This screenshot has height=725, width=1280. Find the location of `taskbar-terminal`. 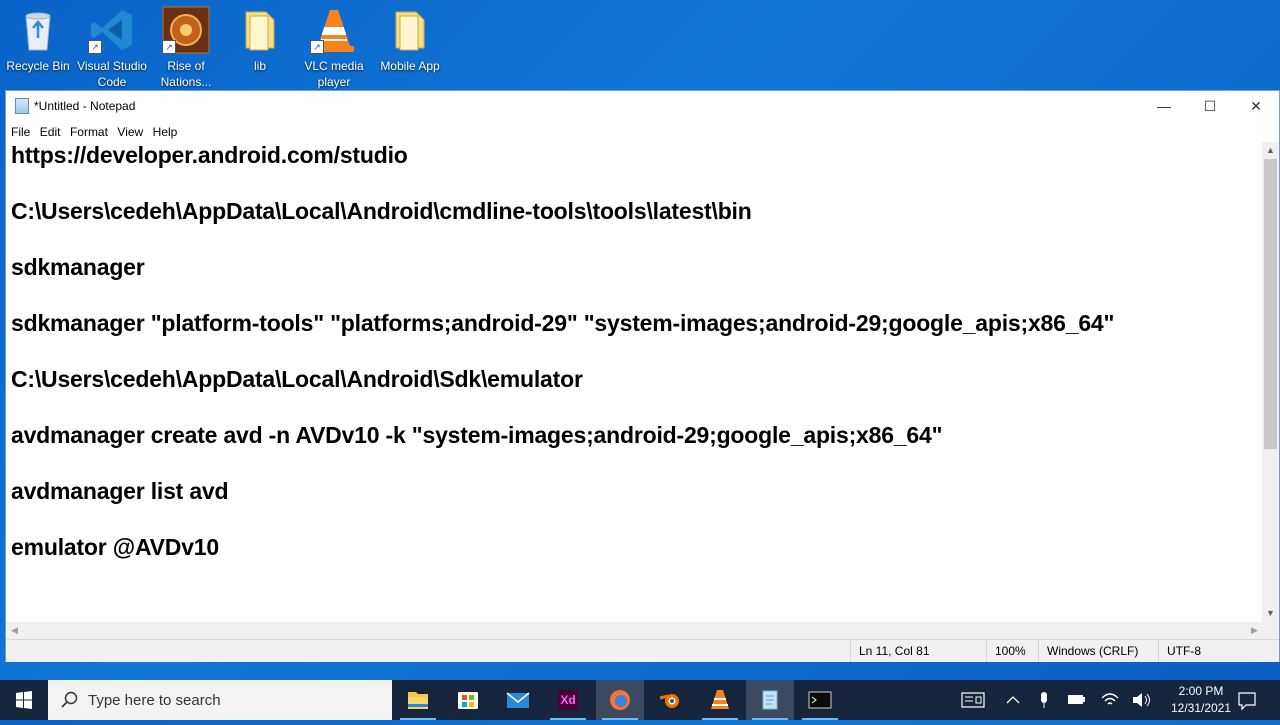

taskbar-terminal is located at coordinates (820, 700).